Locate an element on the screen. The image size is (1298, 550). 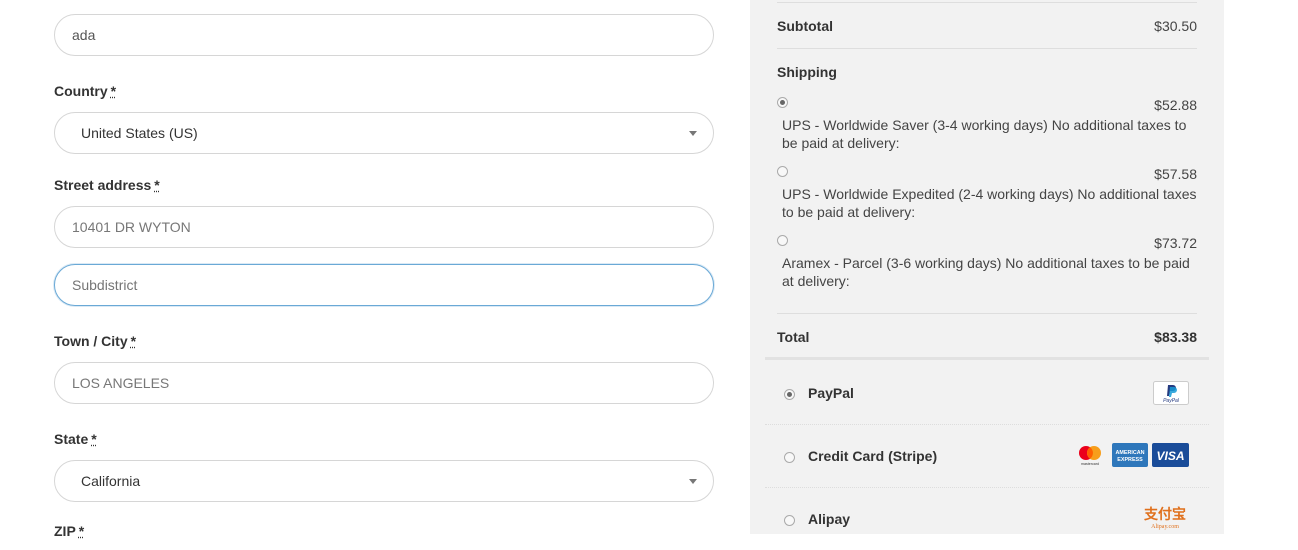
subdistrict-input is located at coordinates (384, 285).